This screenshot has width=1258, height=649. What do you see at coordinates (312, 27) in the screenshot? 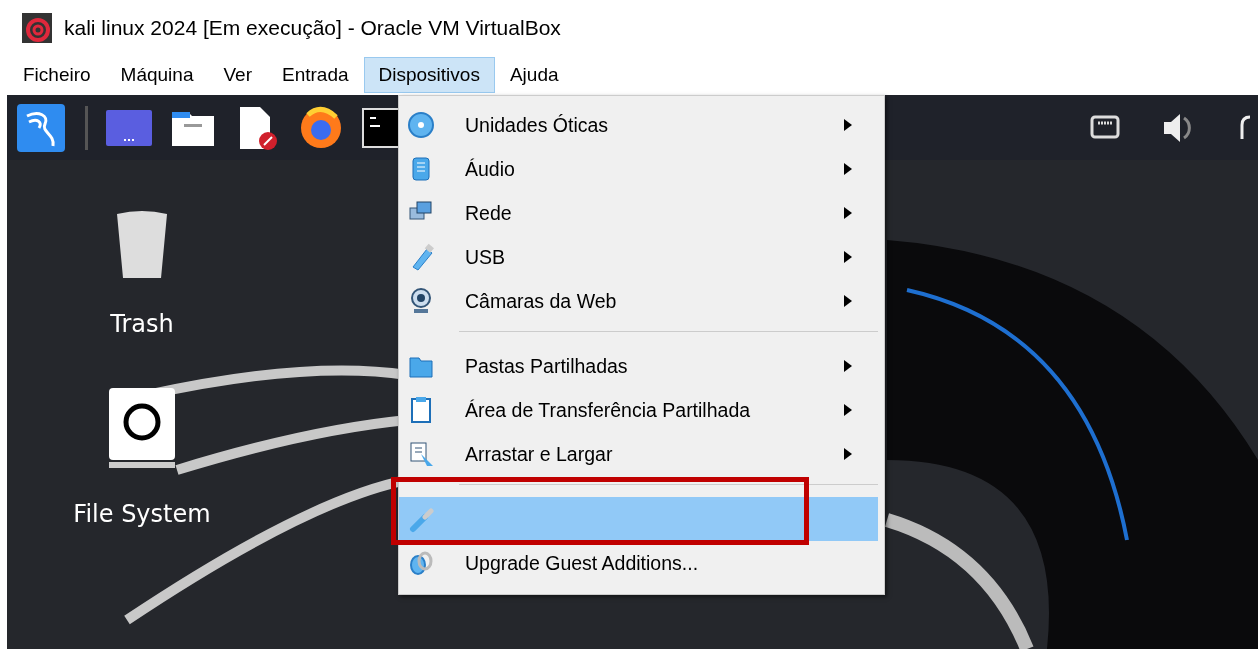
I see `window-title: kali linux 2024 [Em execução] - Oracle VM VirtualBox` at bounding box center [312, 27].